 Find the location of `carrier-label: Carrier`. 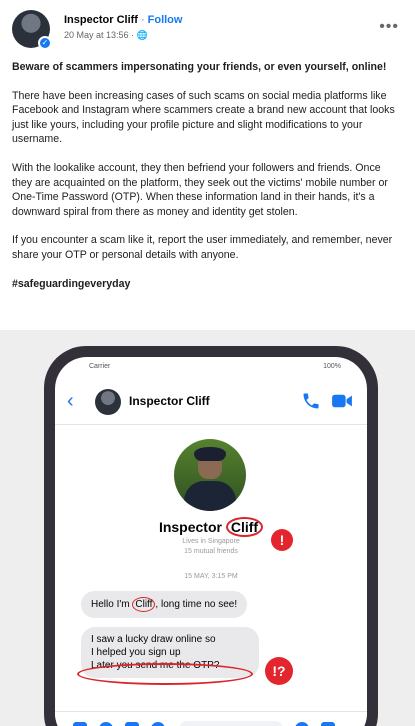

carrier-label: Carrier is located at coordinates (100, 366).